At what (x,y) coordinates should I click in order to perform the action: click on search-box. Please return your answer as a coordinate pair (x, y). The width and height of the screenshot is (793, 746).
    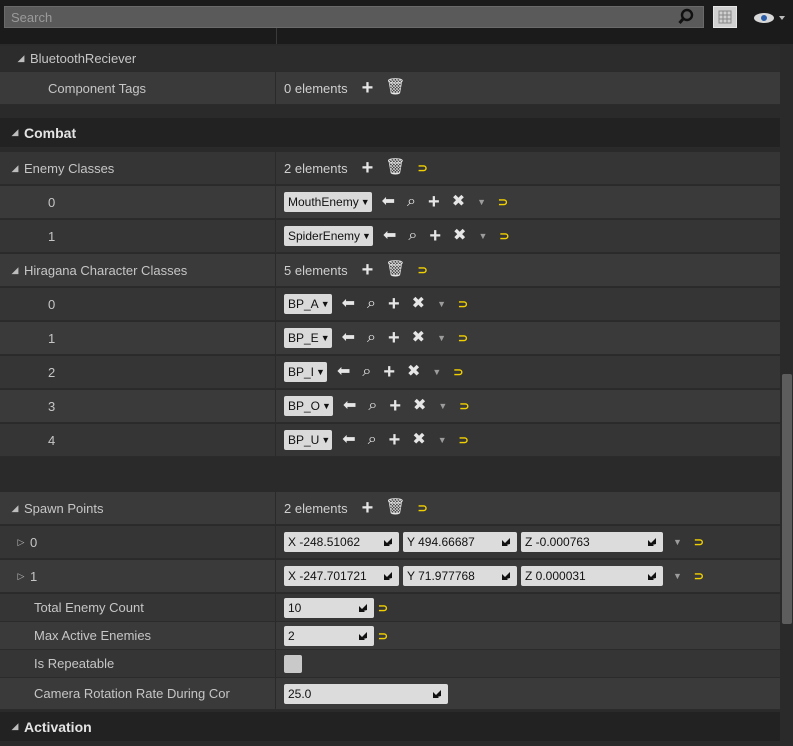
    Looking at the image, I should click on (354, 17).